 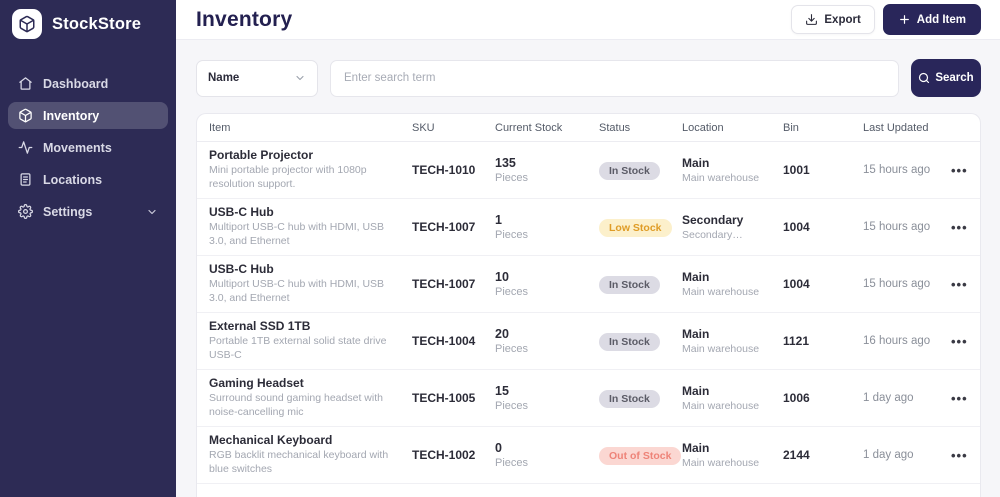 I want to click on column-header-sku: SKU, so click(x=423, y=127).